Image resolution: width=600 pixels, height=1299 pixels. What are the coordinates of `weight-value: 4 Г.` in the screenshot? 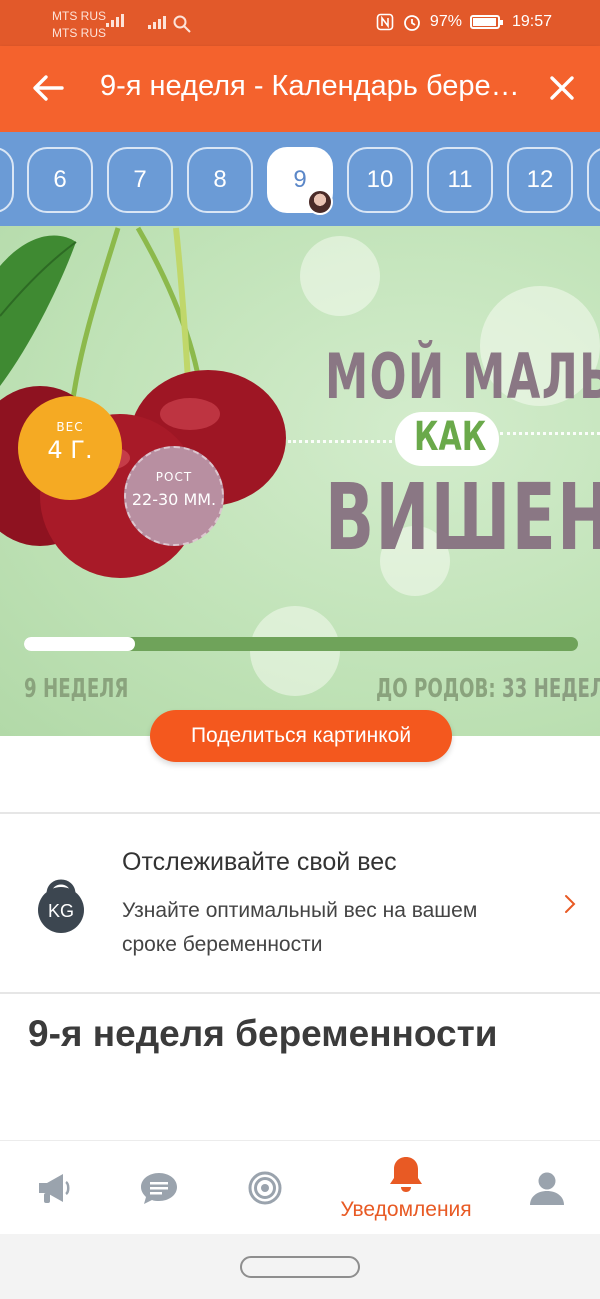 It's located at (70, 450).